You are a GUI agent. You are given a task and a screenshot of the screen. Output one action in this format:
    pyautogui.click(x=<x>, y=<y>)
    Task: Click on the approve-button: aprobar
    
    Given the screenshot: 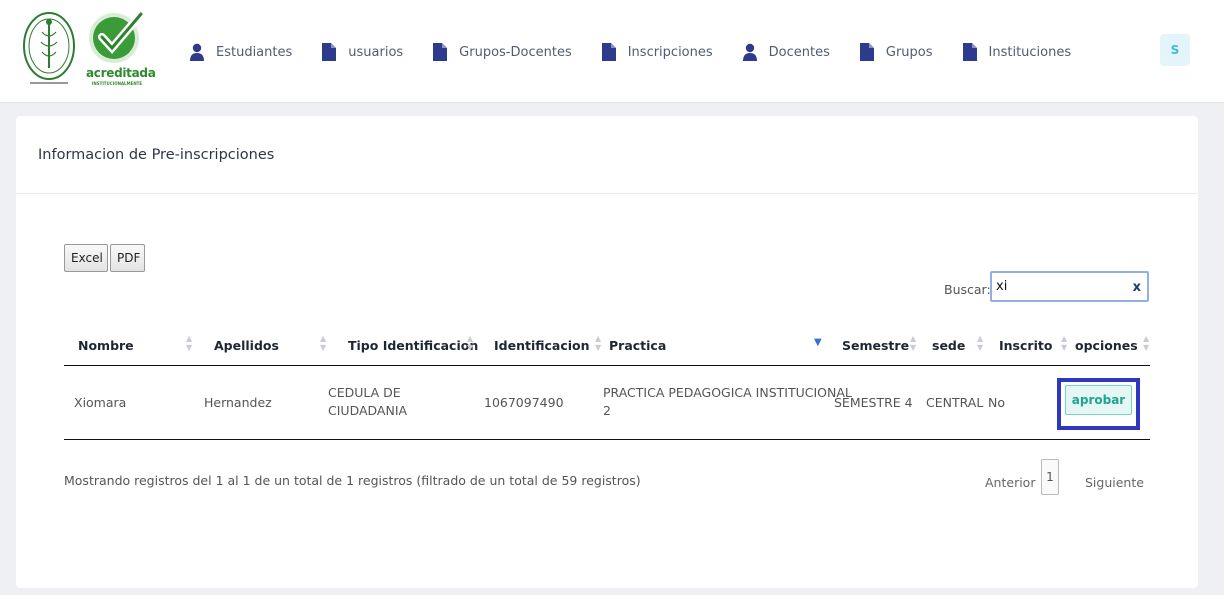 What is the action you would take?
    pyautogui.click(x=1098, y=400)
    